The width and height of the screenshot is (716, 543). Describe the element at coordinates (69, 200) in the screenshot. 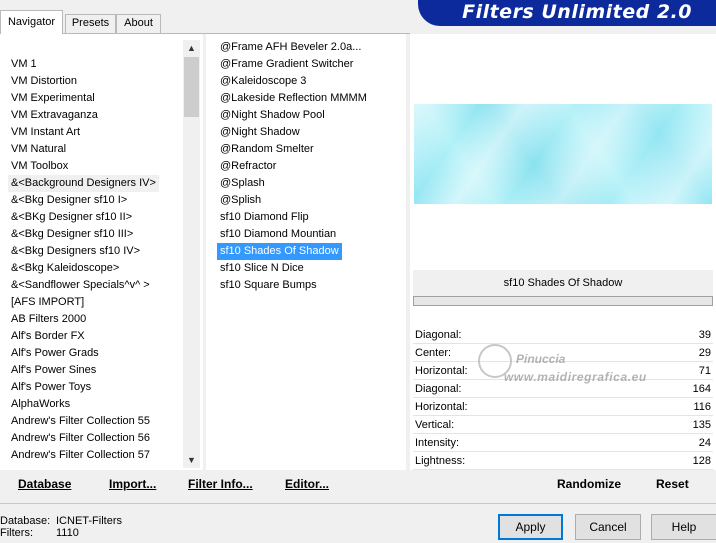

I see `category-item: &<Bkg Designer sf10 I>` at that location.